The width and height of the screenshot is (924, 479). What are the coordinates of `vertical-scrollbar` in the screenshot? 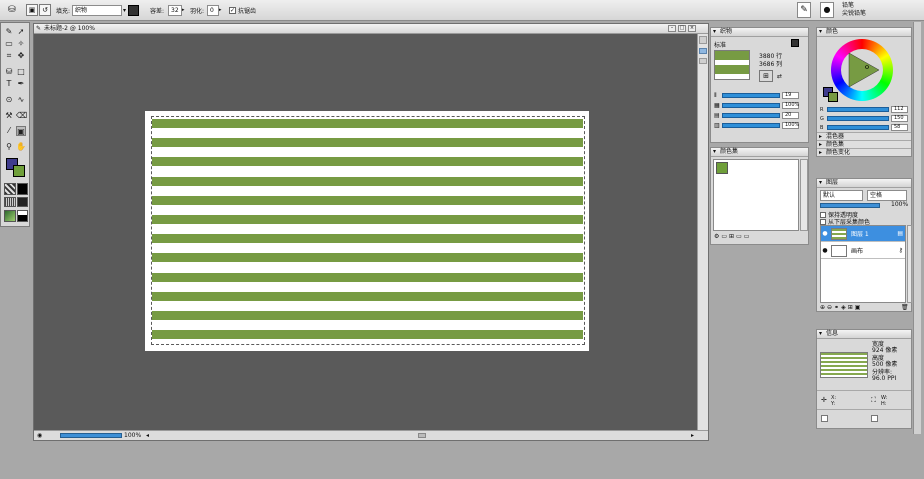 It's located at (702, 233).